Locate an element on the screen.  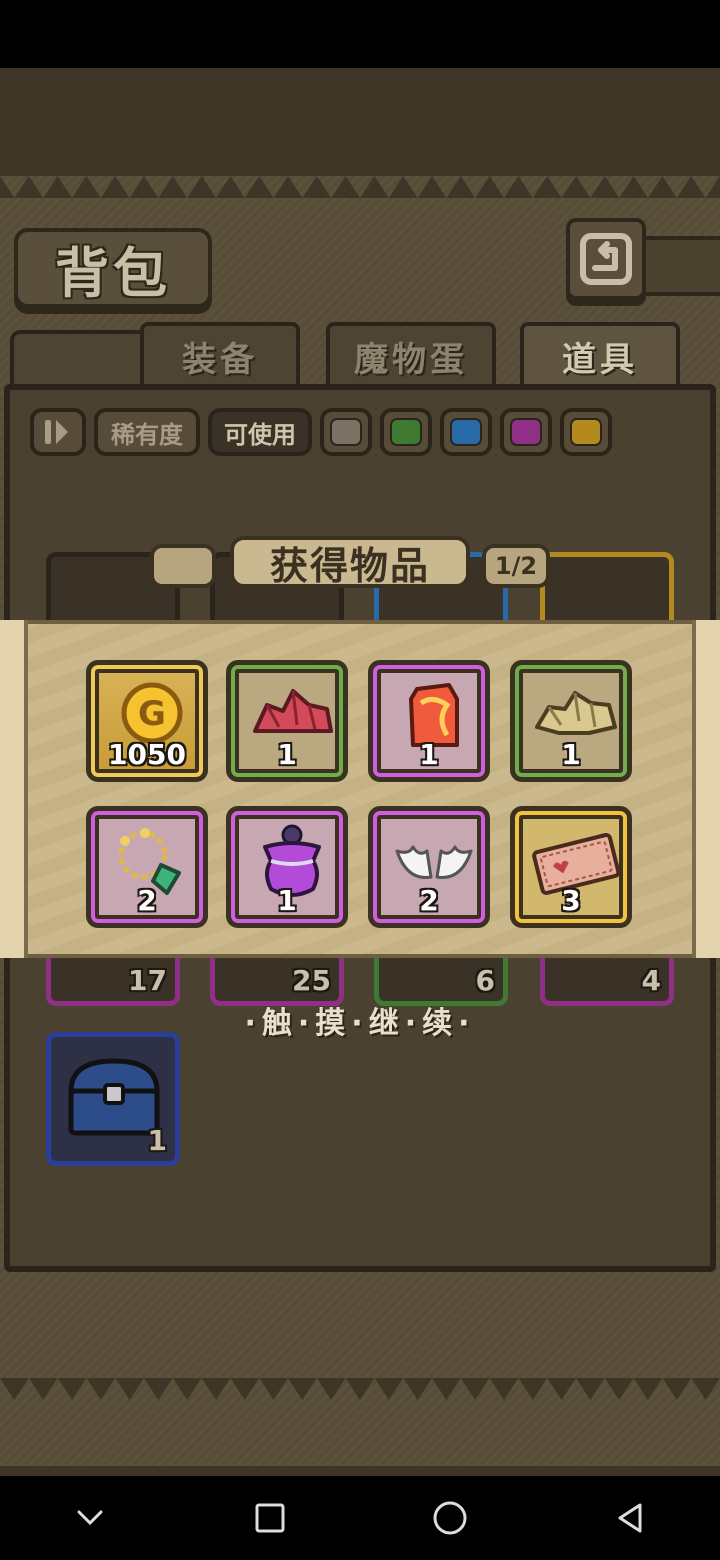
item-count: 6 is located at coordinates (485, 980).